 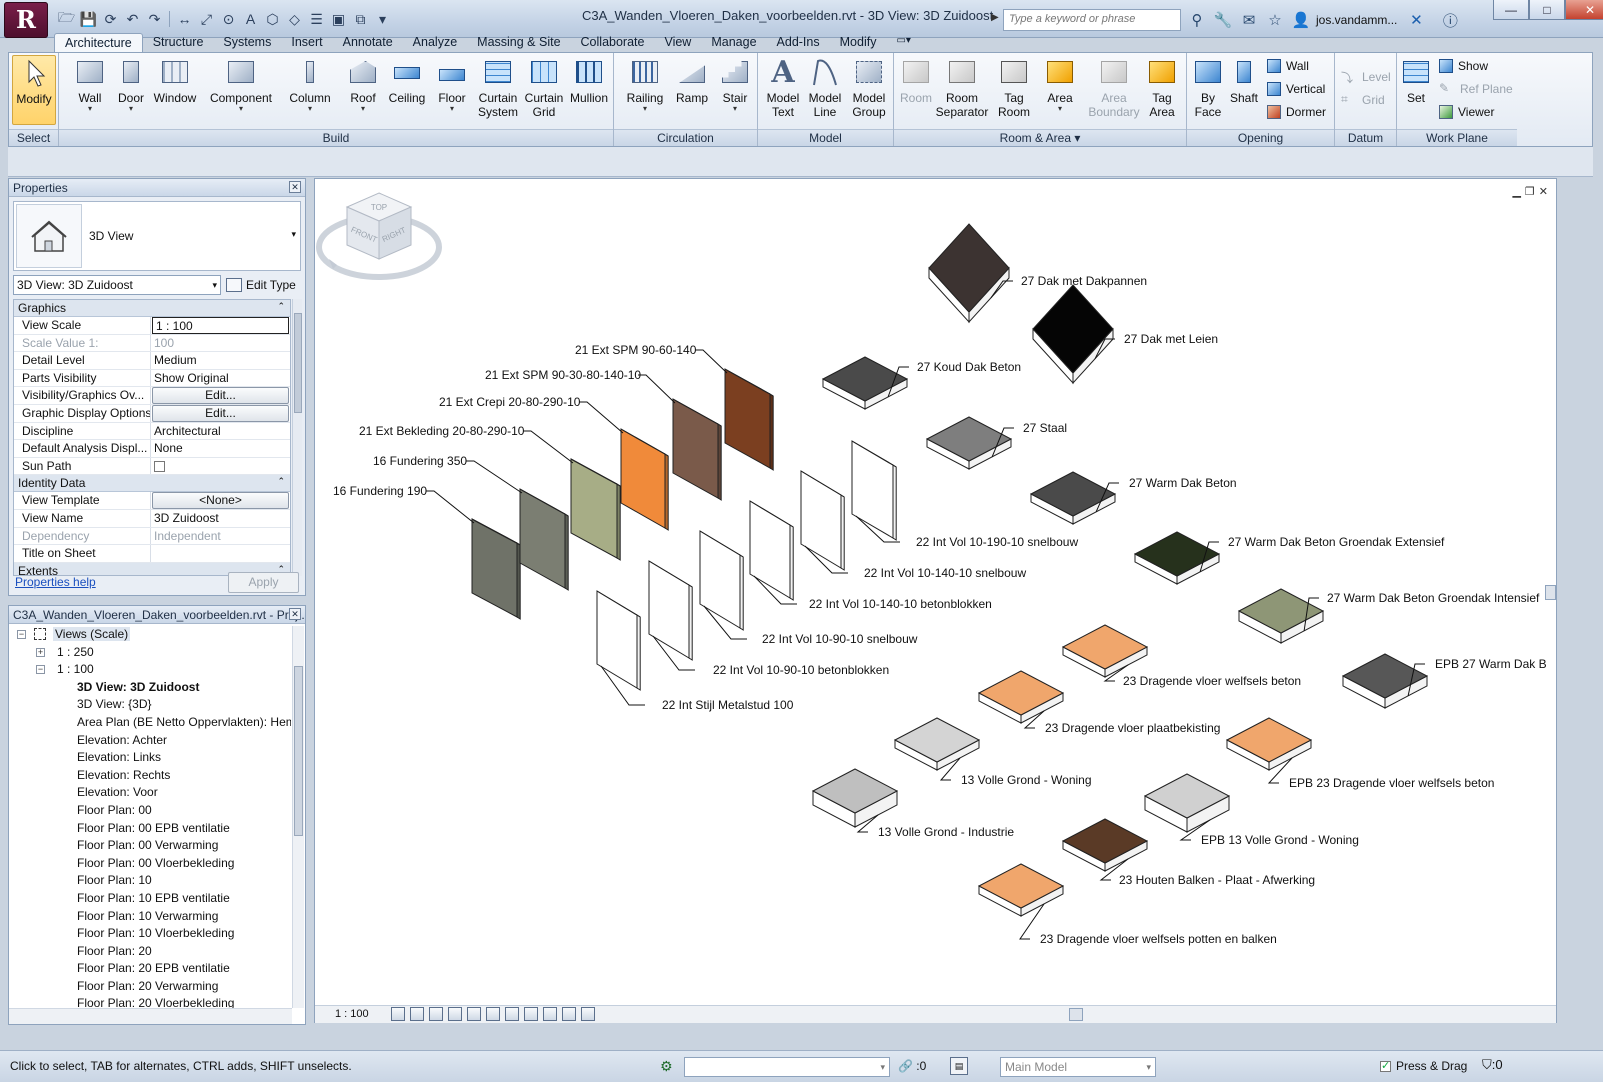 I want to click on ribbon-minimize-icon: ▭▾, so click(x=903, y=43).